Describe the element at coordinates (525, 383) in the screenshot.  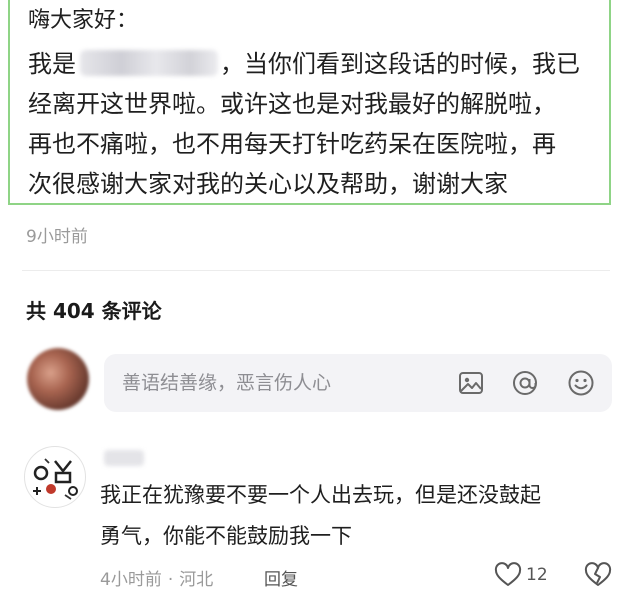
I see `at-icon` at that location.